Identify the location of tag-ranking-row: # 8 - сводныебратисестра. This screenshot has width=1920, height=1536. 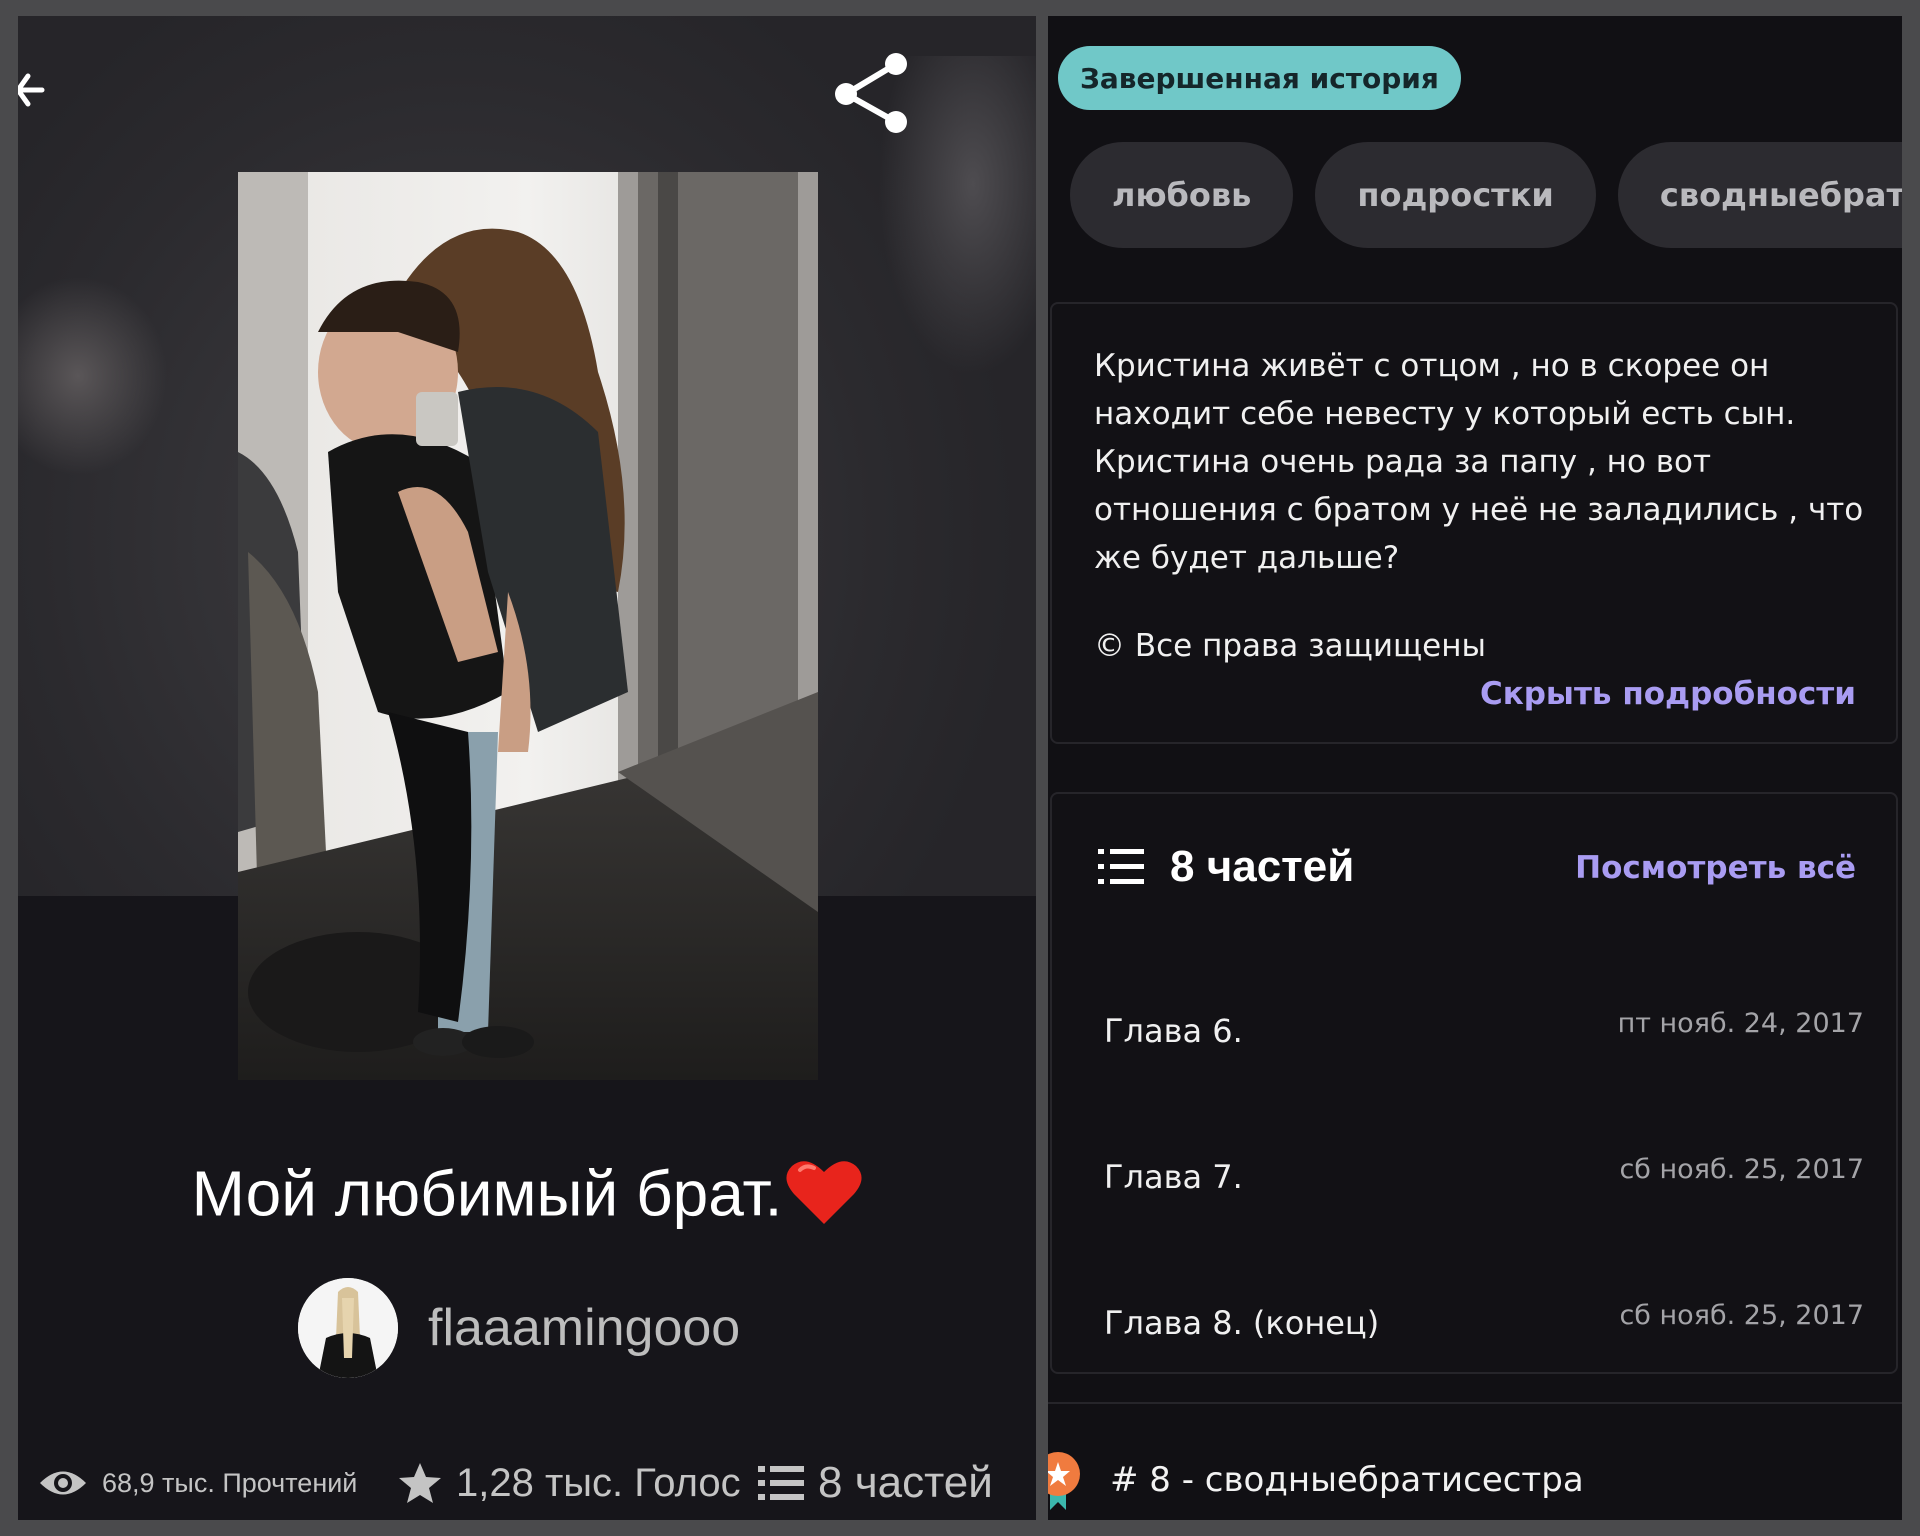
(1475, 1483).